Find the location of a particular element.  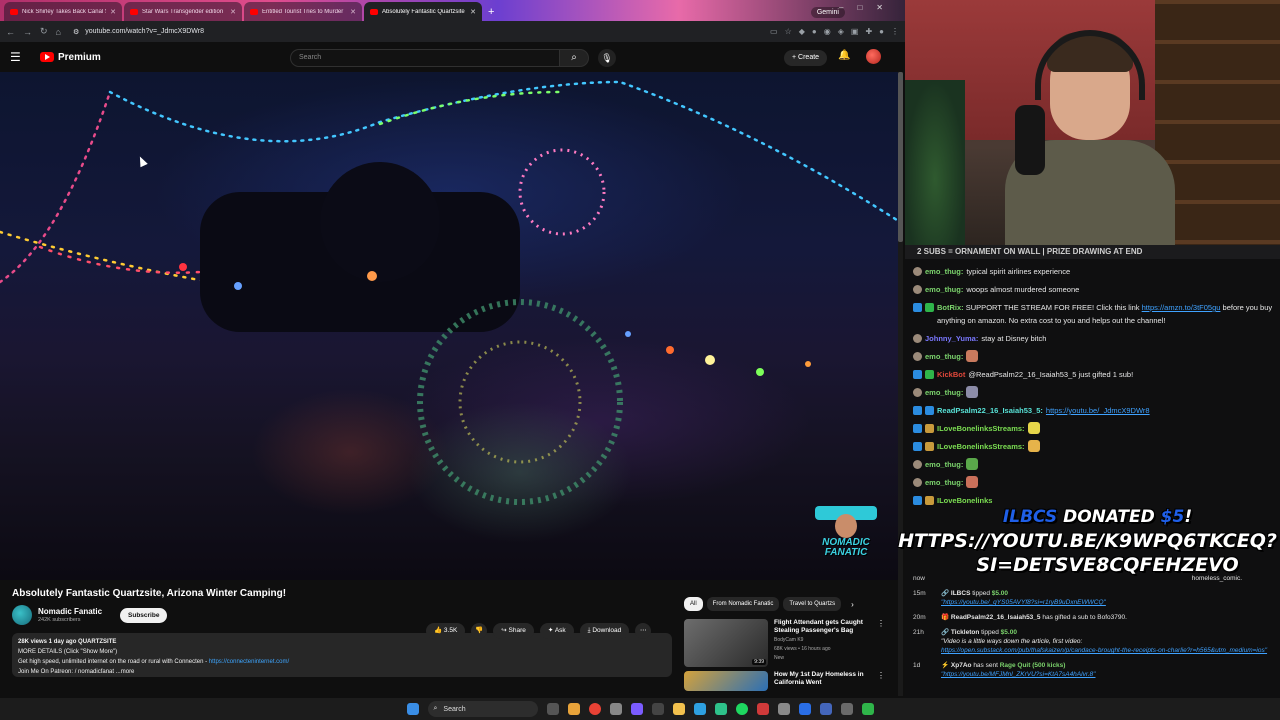

url-field: ⚙ youtube.com/watch?v=_JdmcX9DWr8 is located at coordinates (415, 31).